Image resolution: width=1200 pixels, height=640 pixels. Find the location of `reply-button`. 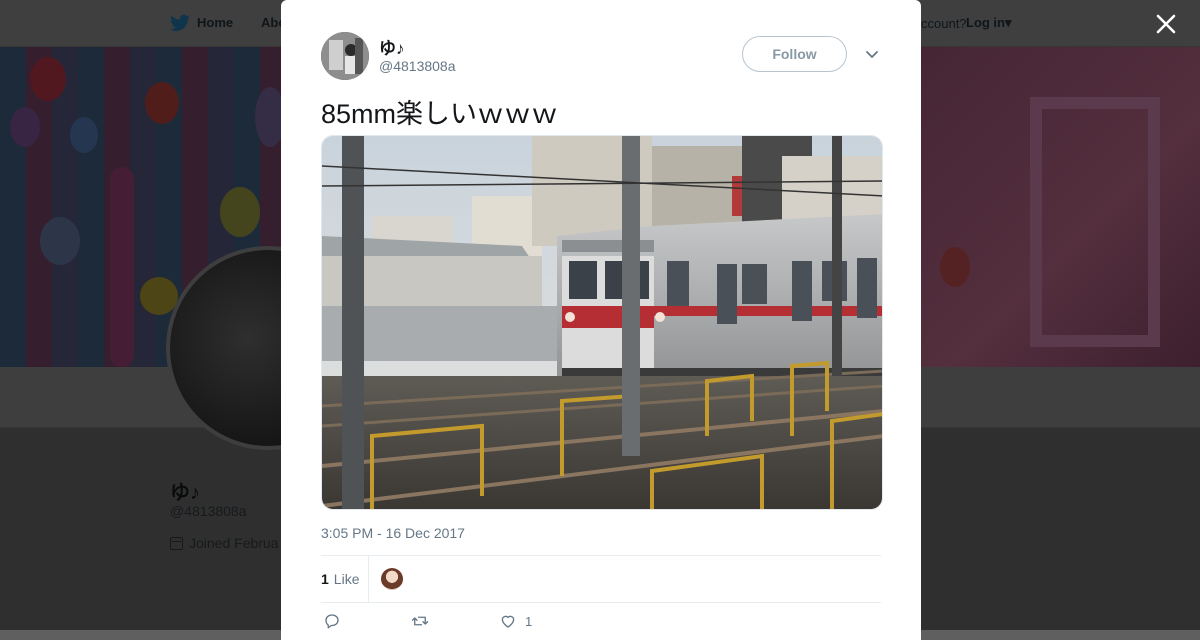

reply-button is located at coordinates (336, 621).